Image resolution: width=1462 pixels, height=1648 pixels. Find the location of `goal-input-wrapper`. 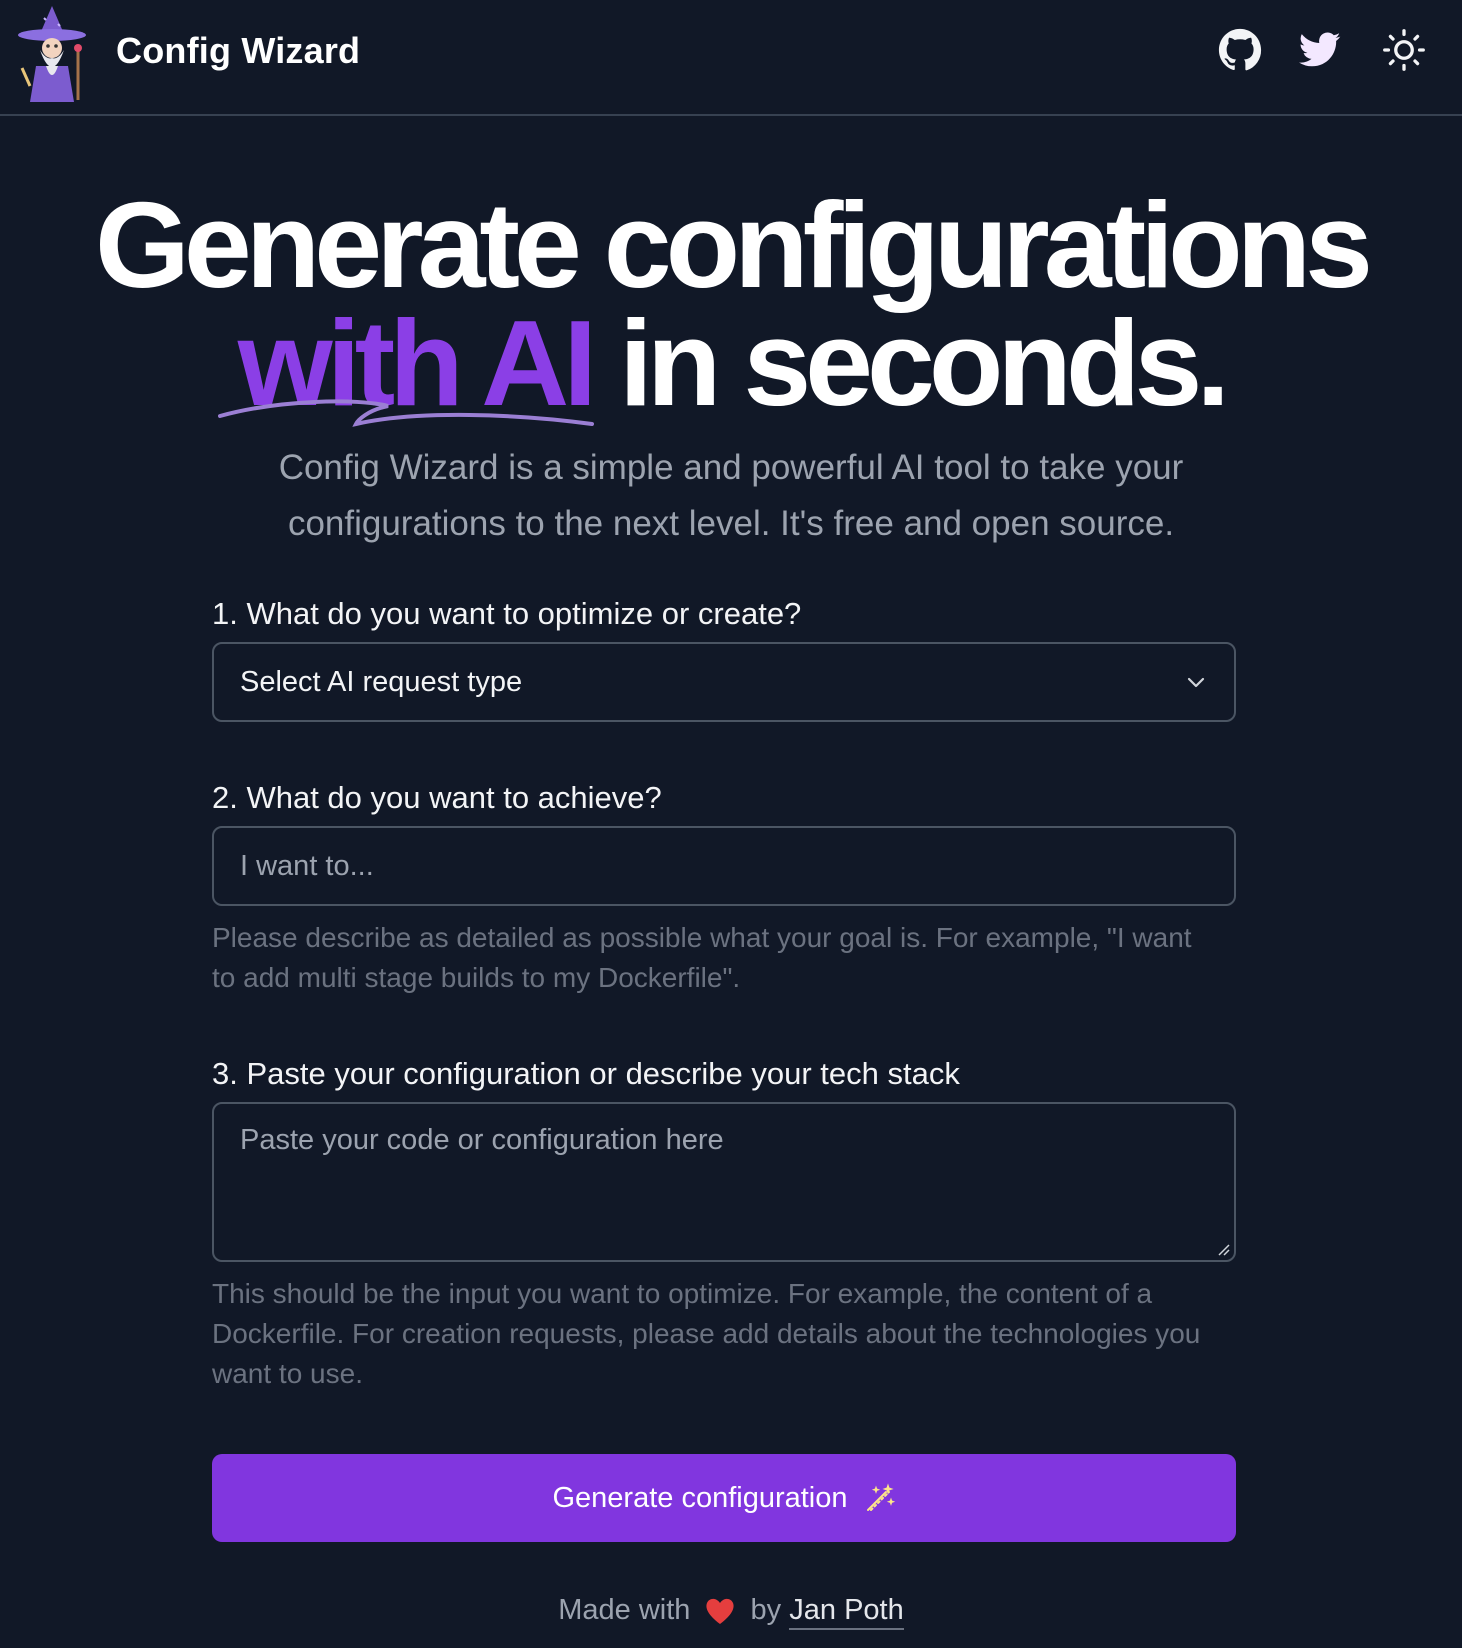

goal-input-wrapper is located at coordinates (724, 866).